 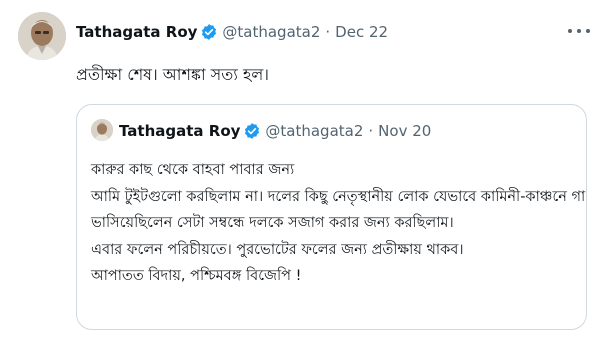 I want to click on tweet-date: Dec 22, so click(x=361, y=32).